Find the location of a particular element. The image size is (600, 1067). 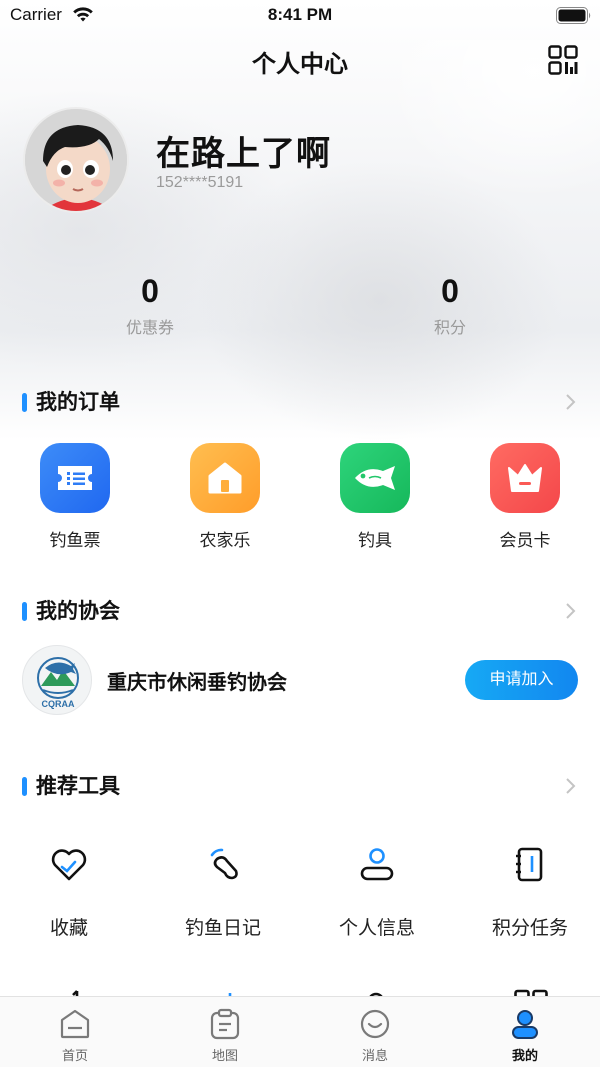

crown-icon is located at coordinates (525, 478).